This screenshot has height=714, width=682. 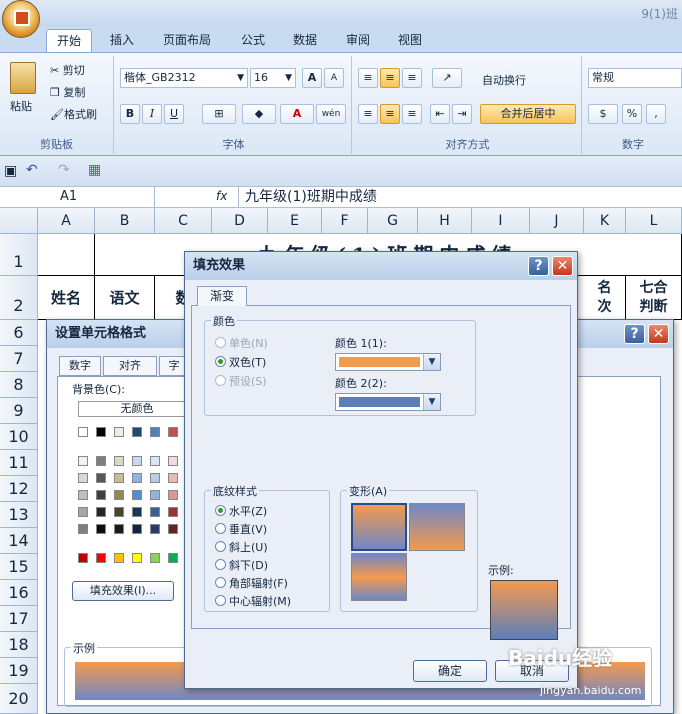 I want to click on column-header-l: L, so click(x=654, y=221).